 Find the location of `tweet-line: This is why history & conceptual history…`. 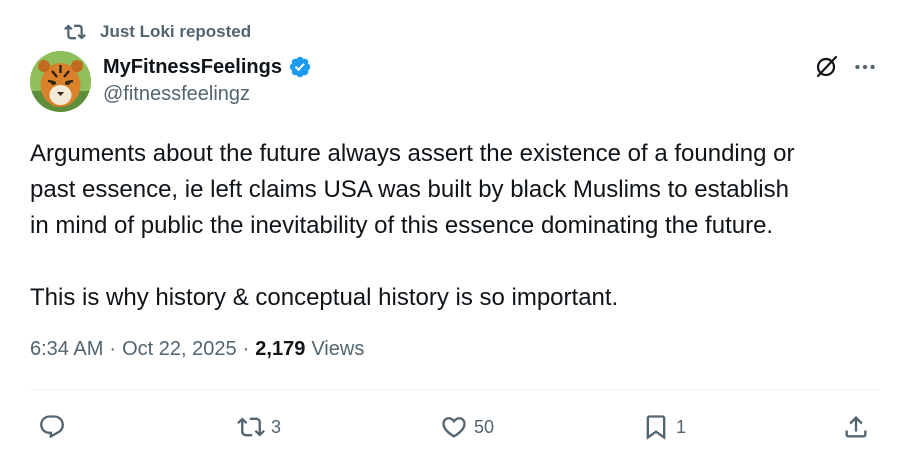

tweet-line: This is why history & conceptual history… is located at coordinates (324, 297).